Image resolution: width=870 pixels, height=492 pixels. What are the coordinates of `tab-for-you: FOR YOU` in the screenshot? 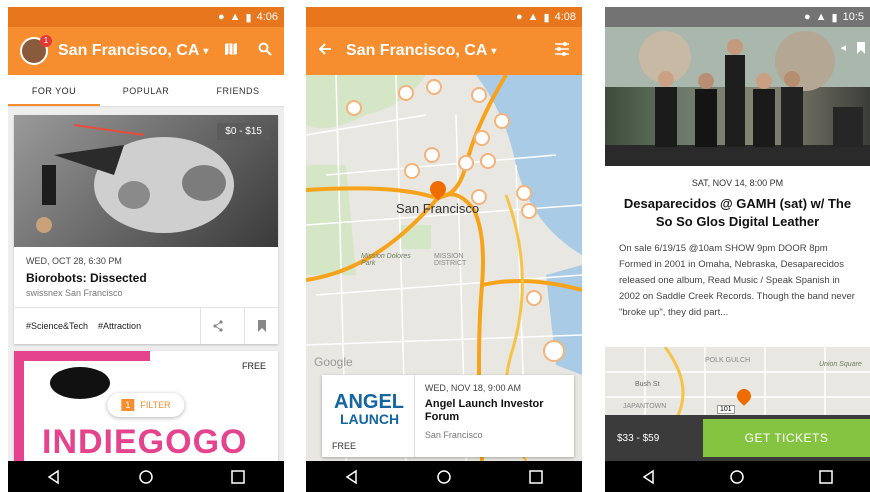 It's located at (54, 90).